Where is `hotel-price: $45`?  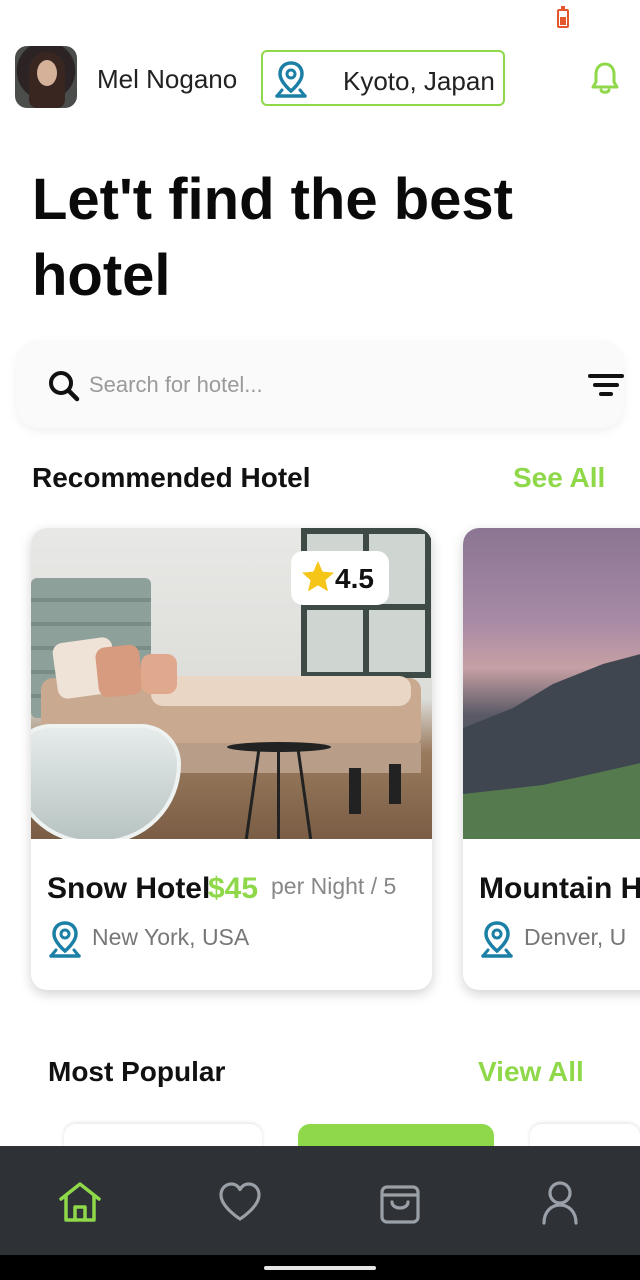
hotel-price: $45 is located at coordinates (233, 888).